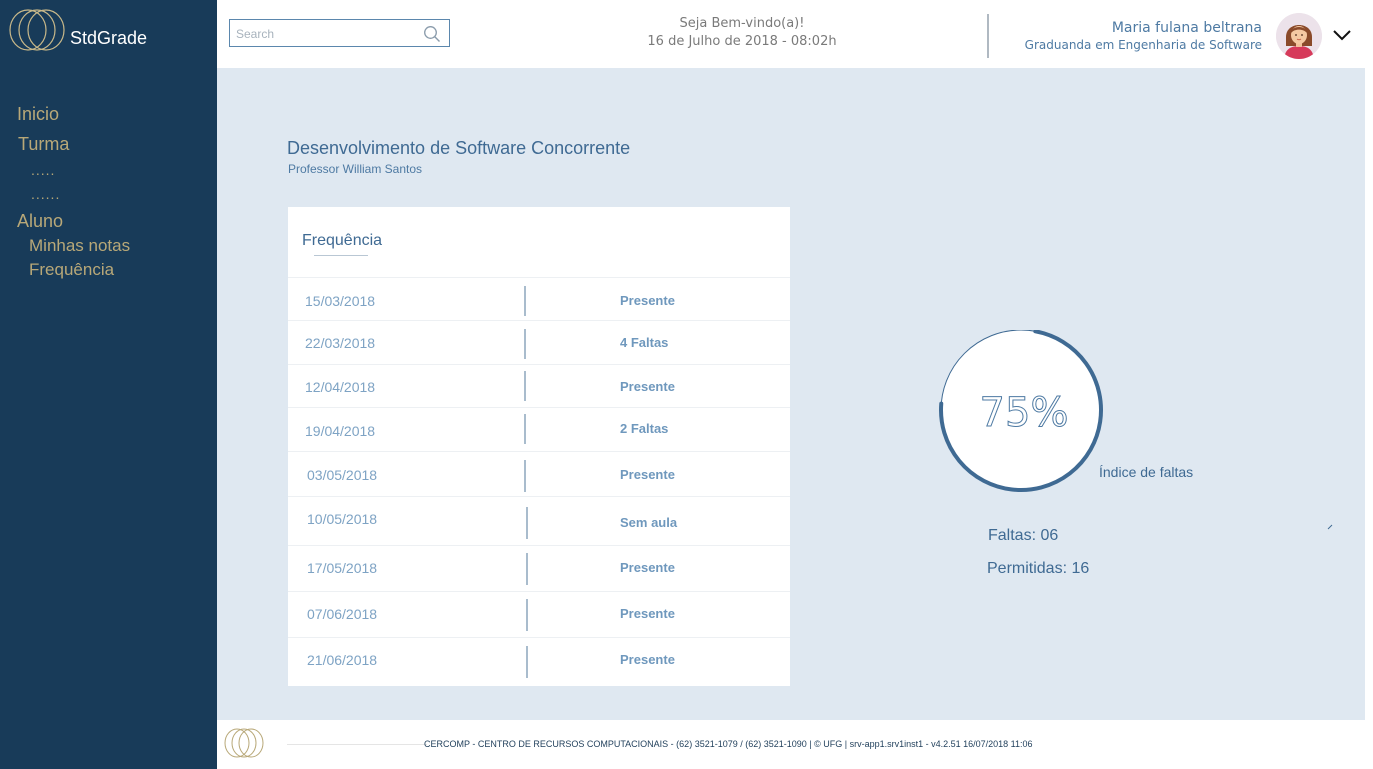  What do you see at coordinates (79, 246) in the screenshot?
I see `sidebar-item-minhas-notas: Minhas notas` at bounding box center [79, 246].